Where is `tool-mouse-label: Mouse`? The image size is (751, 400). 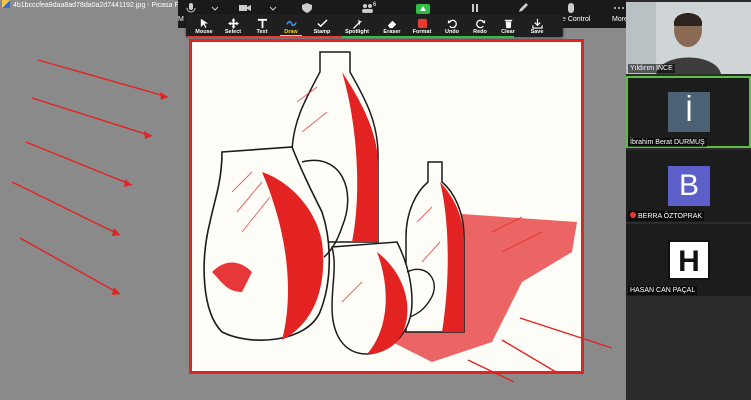 tool-mouse-label: Mouse is located at coordinates (204, 32).